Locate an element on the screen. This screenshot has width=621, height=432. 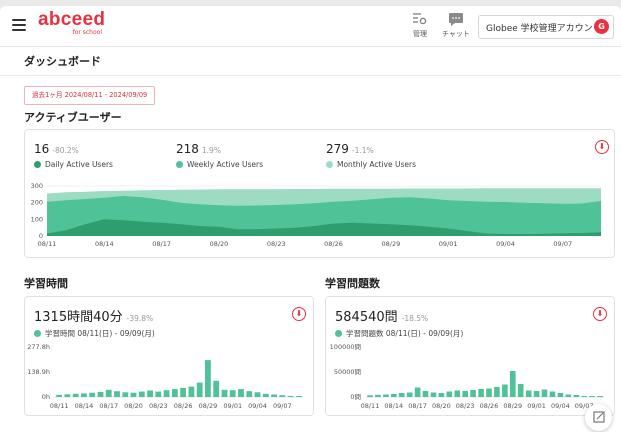
avatar: G is located at coordinates (601, 26).